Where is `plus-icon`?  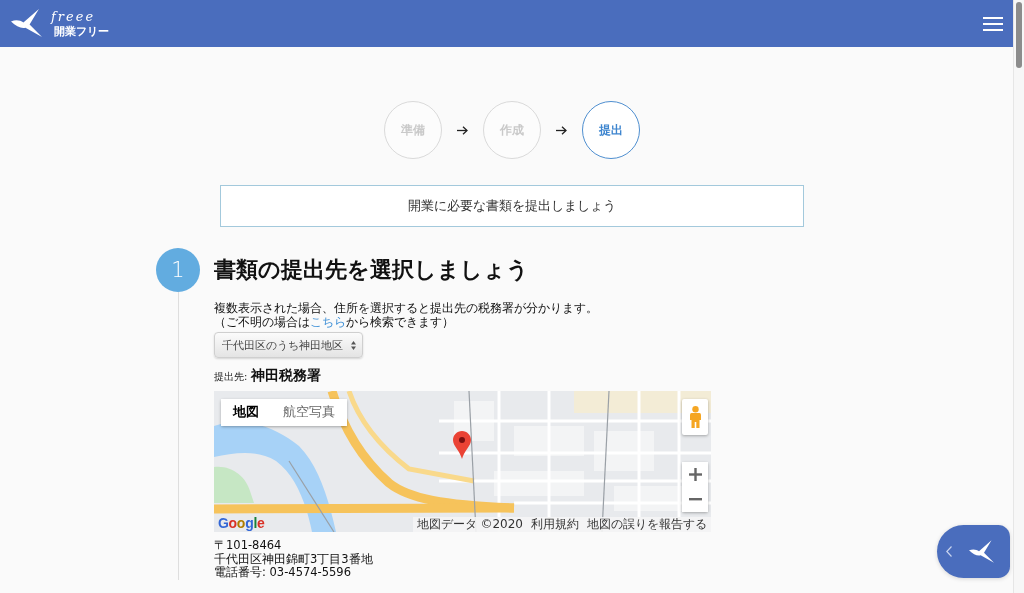
plus-icon is located at coordinates (695, 474).